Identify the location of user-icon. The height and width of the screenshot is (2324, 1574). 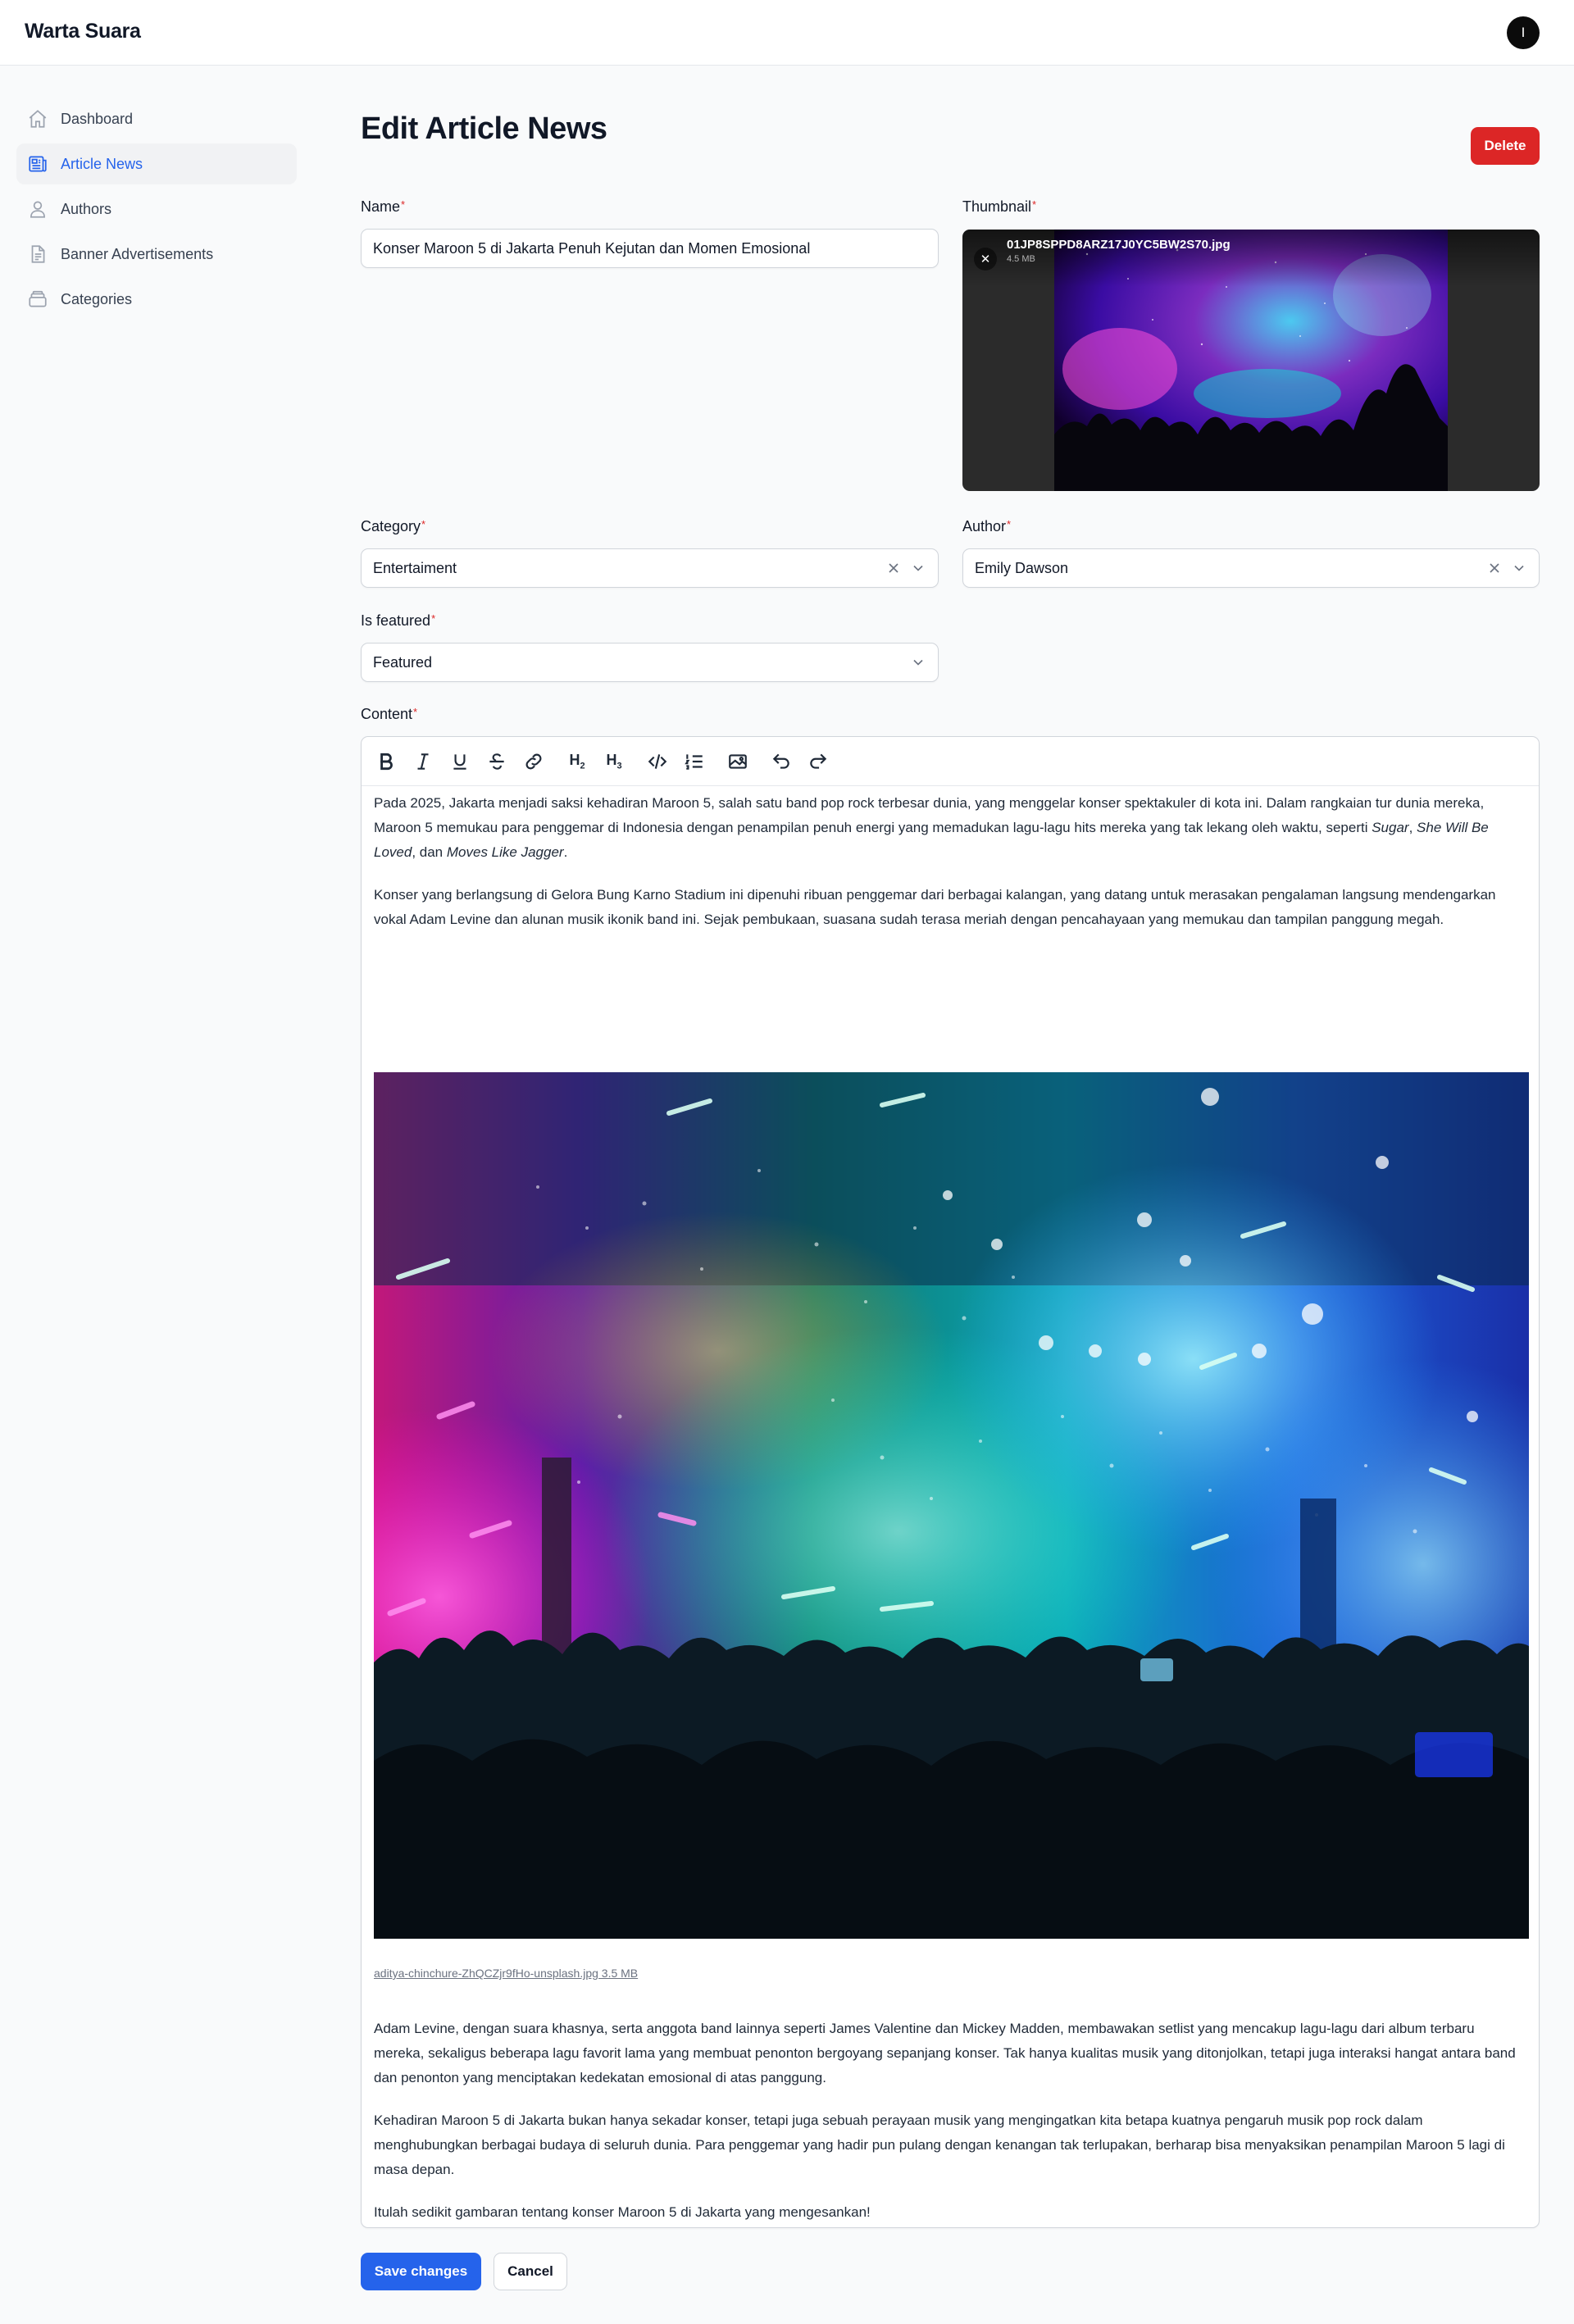
(37, 209).